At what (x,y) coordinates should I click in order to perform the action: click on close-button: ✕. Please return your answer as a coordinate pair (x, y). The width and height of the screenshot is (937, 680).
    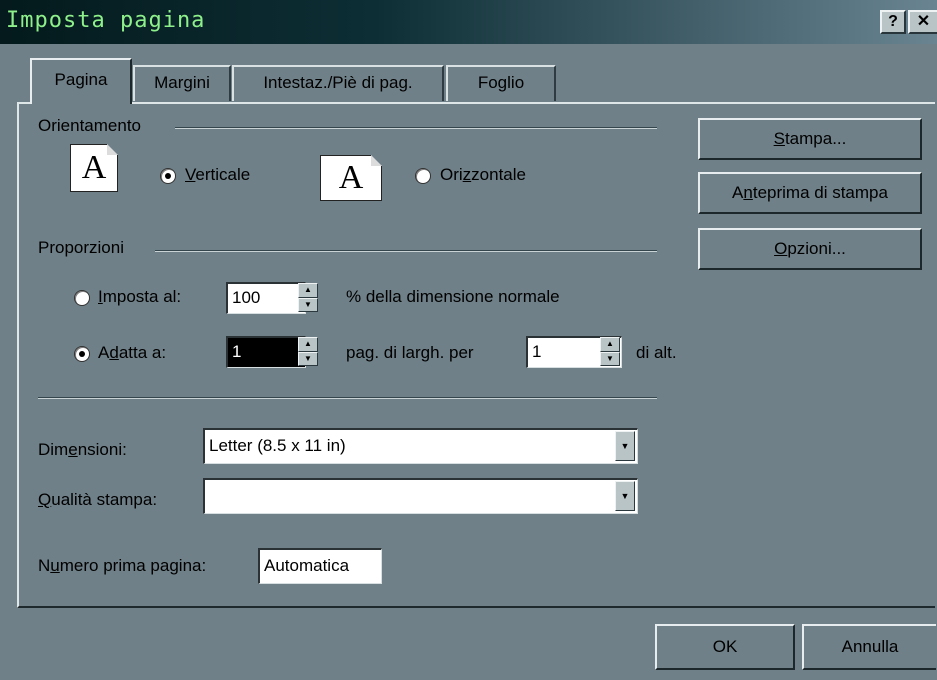
    Looking at the image, I should click on (922, 22).